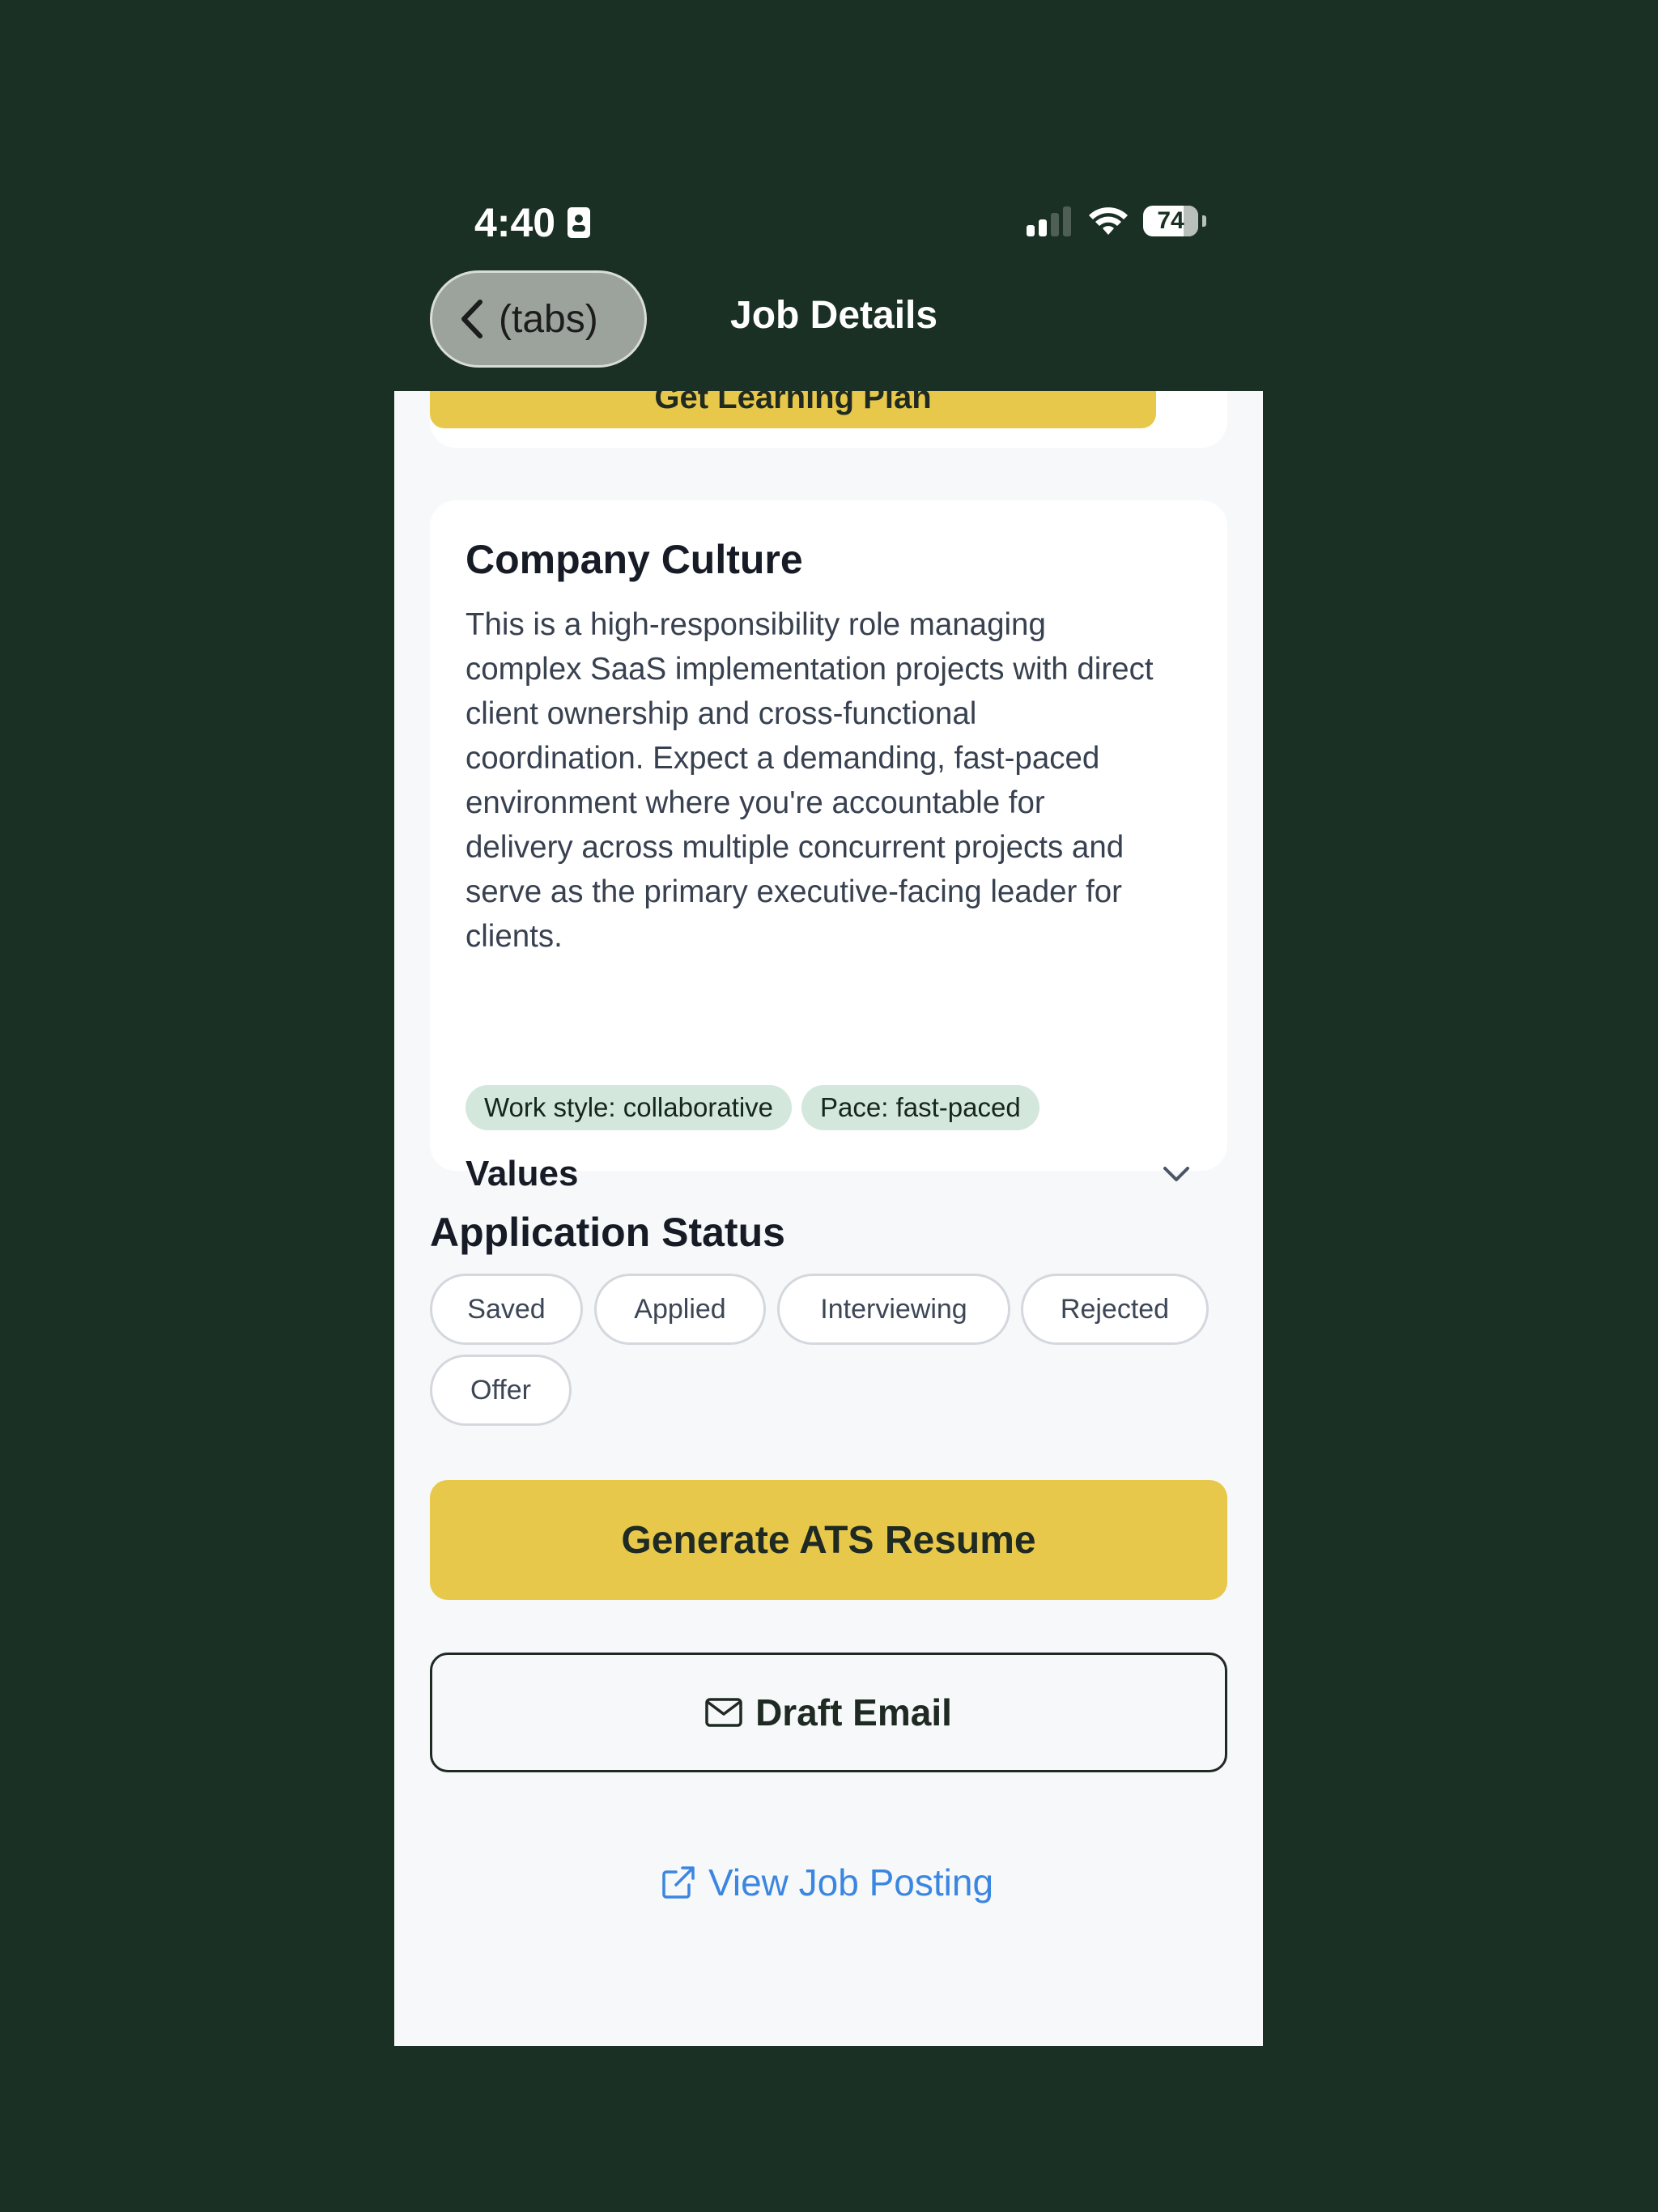 The image size is (1658, 2212). I want to click on view-job-posting-link: View Job Posting, so click(827, 1882).